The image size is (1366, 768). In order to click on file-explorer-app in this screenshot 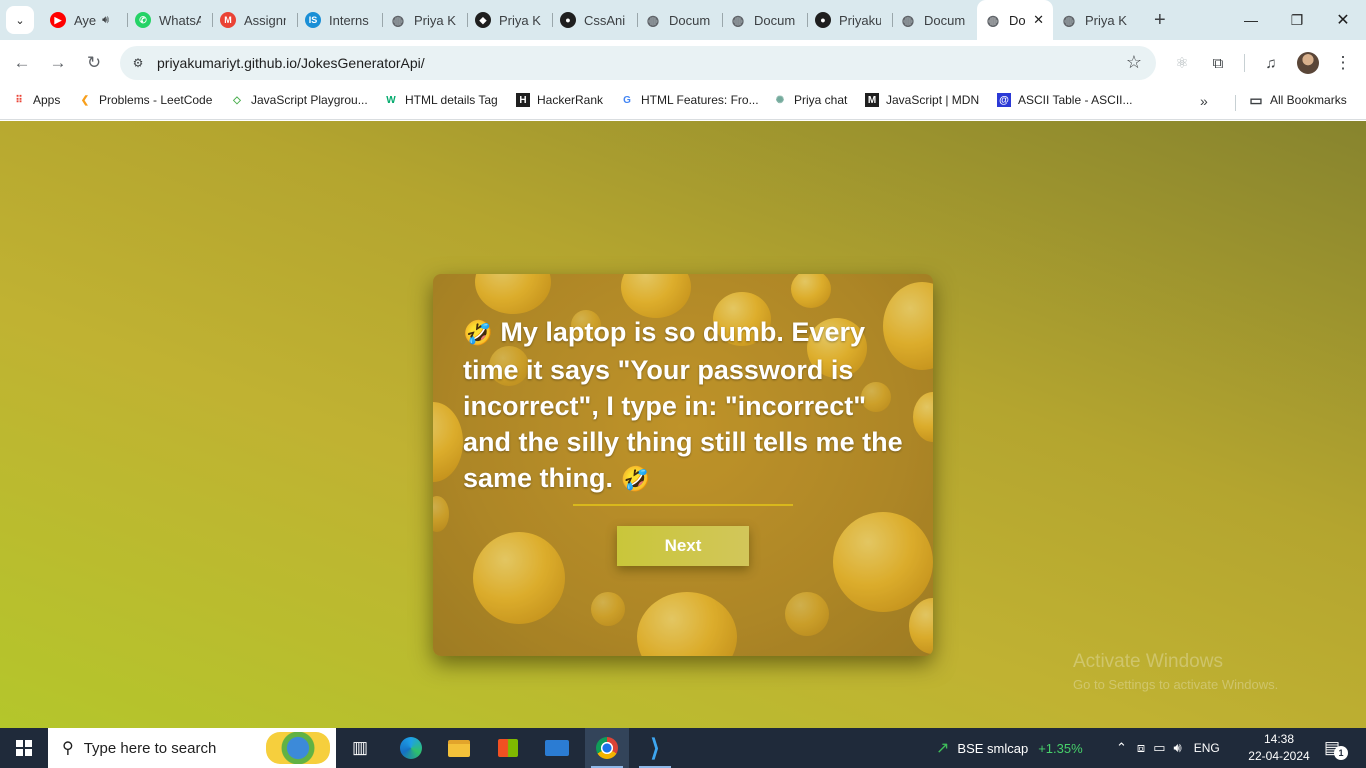, I will do `click(459, 748)`.